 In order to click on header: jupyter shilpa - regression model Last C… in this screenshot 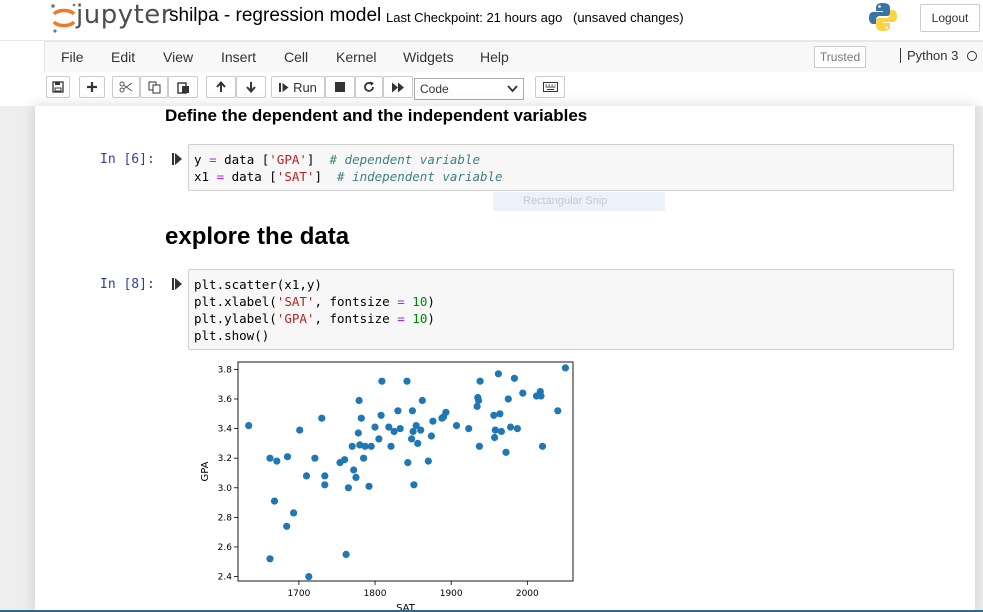, I will do `click(491, 20)`.